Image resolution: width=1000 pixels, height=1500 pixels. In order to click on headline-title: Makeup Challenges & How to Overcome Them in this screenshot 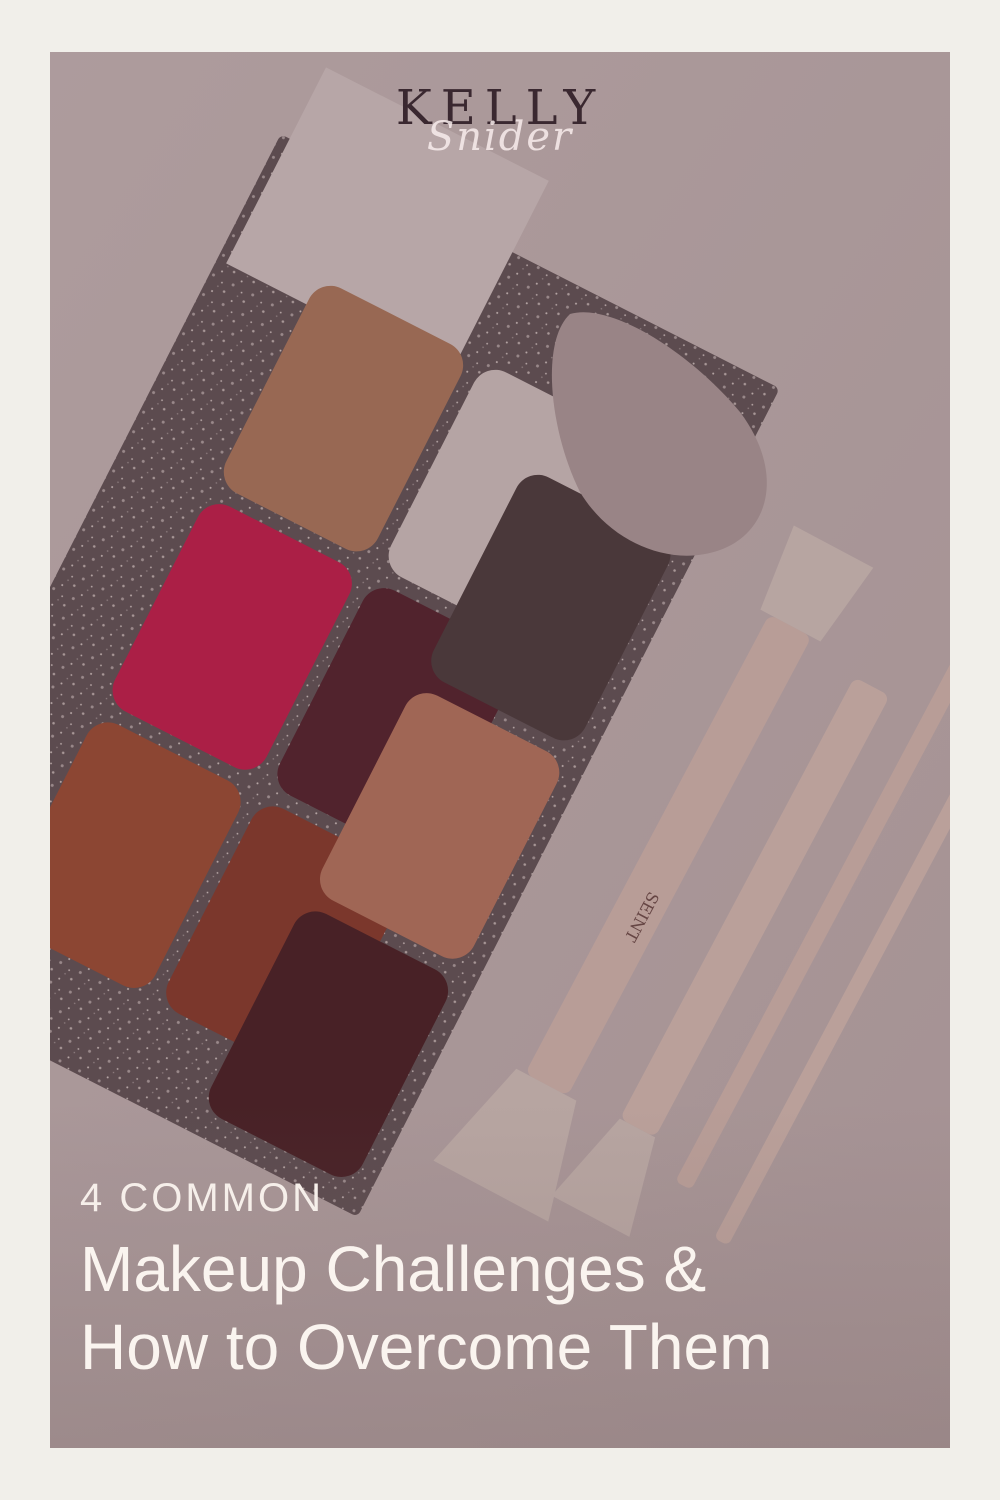, I will do `click(510, 1308)`.